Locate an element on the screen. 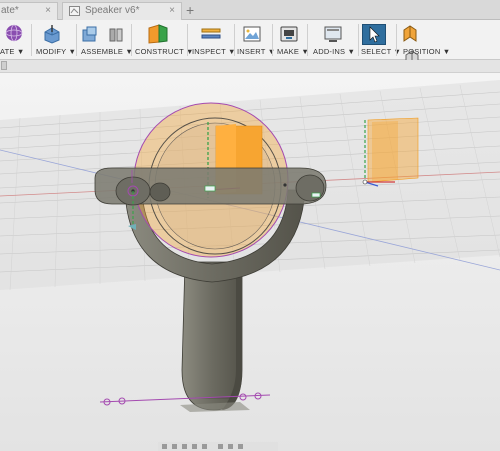 The width and height of the screenshot is (500, 451). position-capture-icon is located at coordinates (410, 33).